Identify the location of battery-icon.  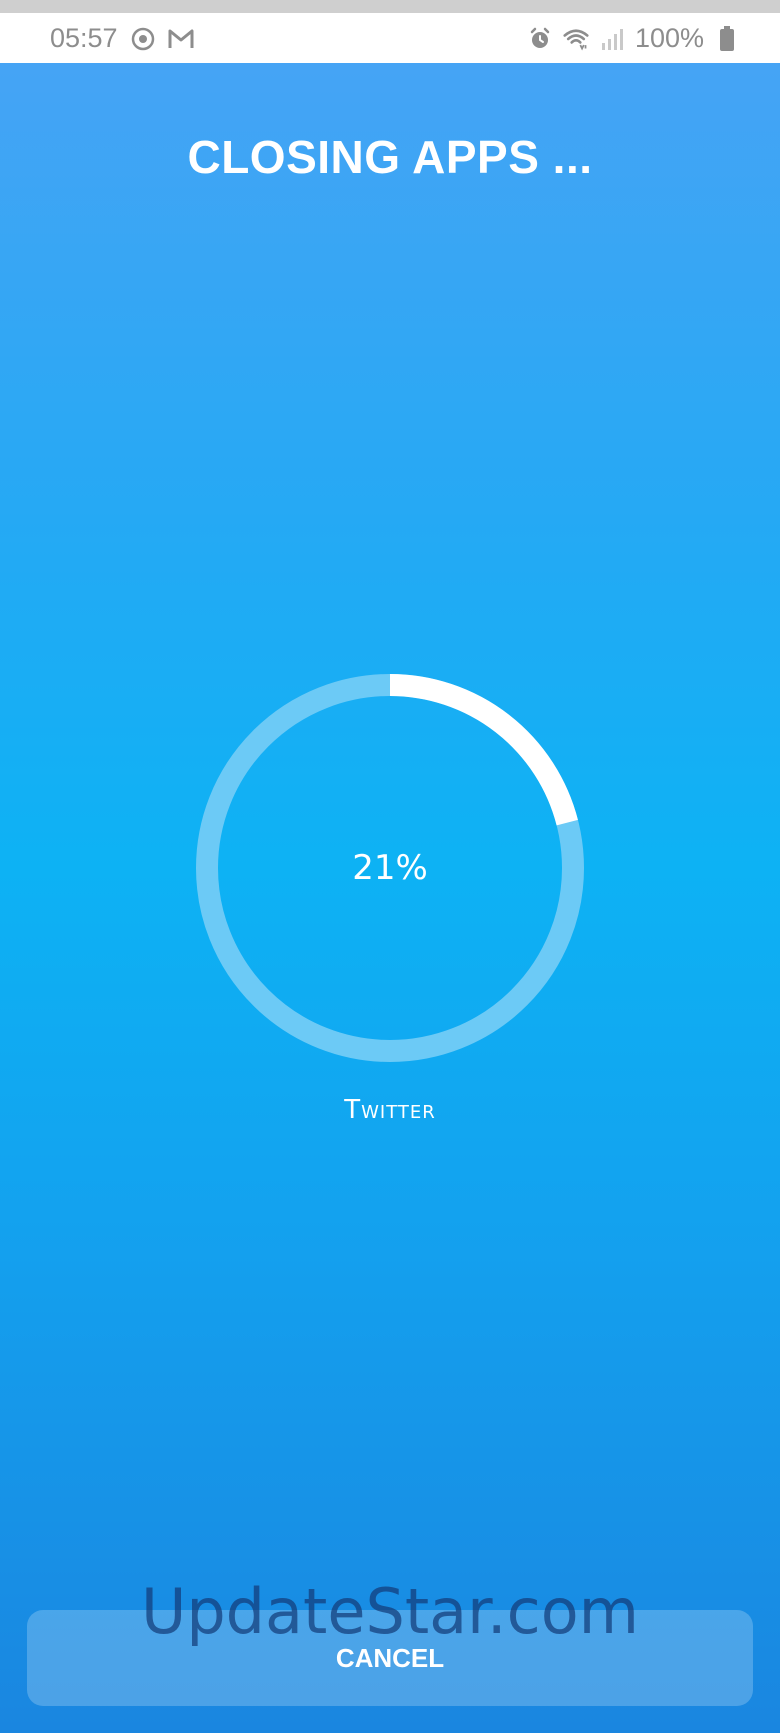
(727, 38).